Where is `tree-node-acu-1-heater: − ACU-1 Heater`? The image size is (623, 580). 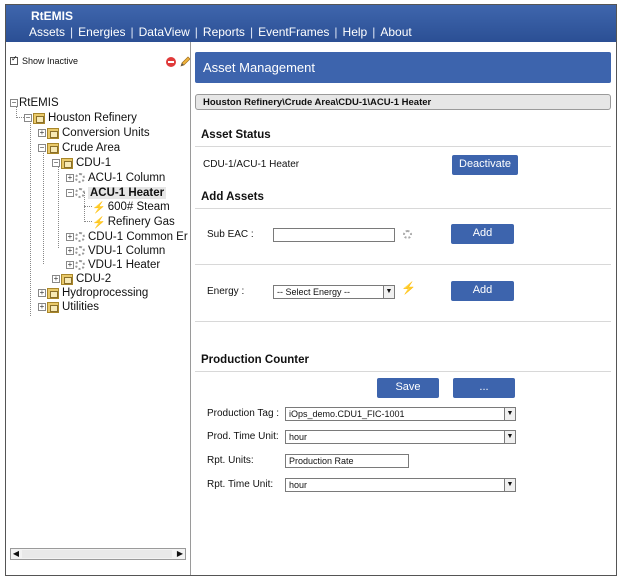 tree-node-acu-1-heater: − ACU-1 Heater is located at coordinates (116, 193).